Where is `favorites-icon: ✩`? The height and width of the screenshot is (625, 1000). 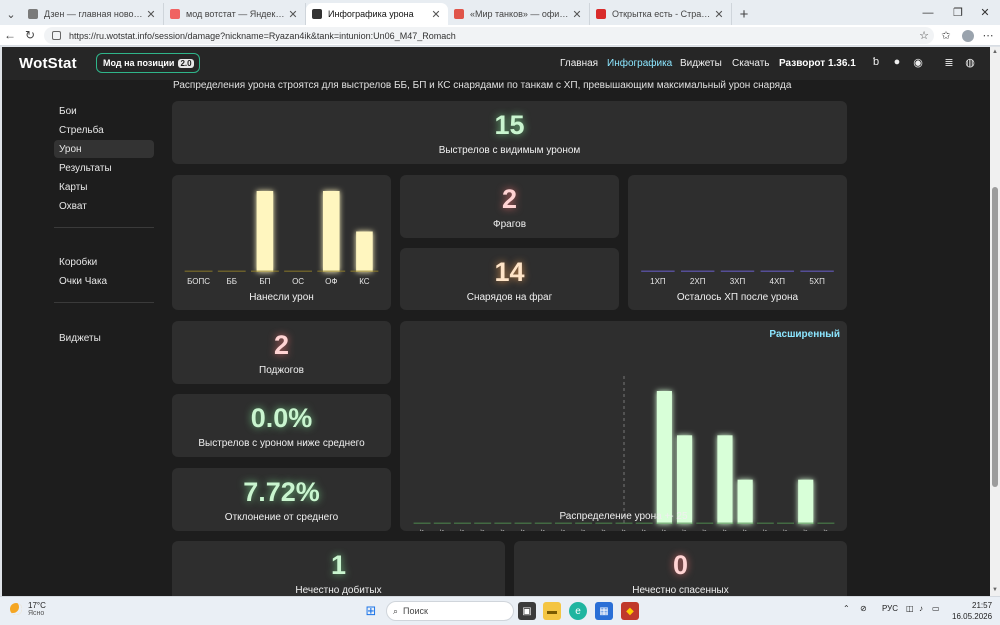
favorites-icon: ✩ is located at coordinates (946, 35).